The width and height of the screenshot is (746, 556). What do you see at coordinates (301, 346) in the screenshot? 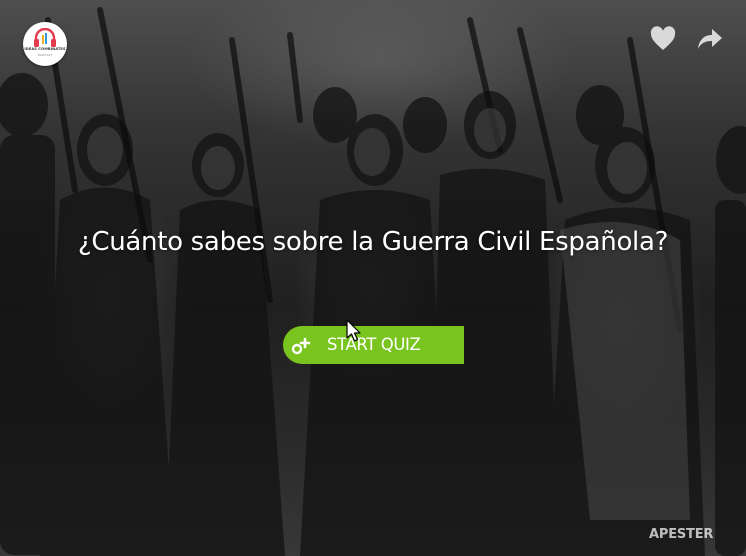
I see `gamepad-icon` at bounding box center [301, 346].